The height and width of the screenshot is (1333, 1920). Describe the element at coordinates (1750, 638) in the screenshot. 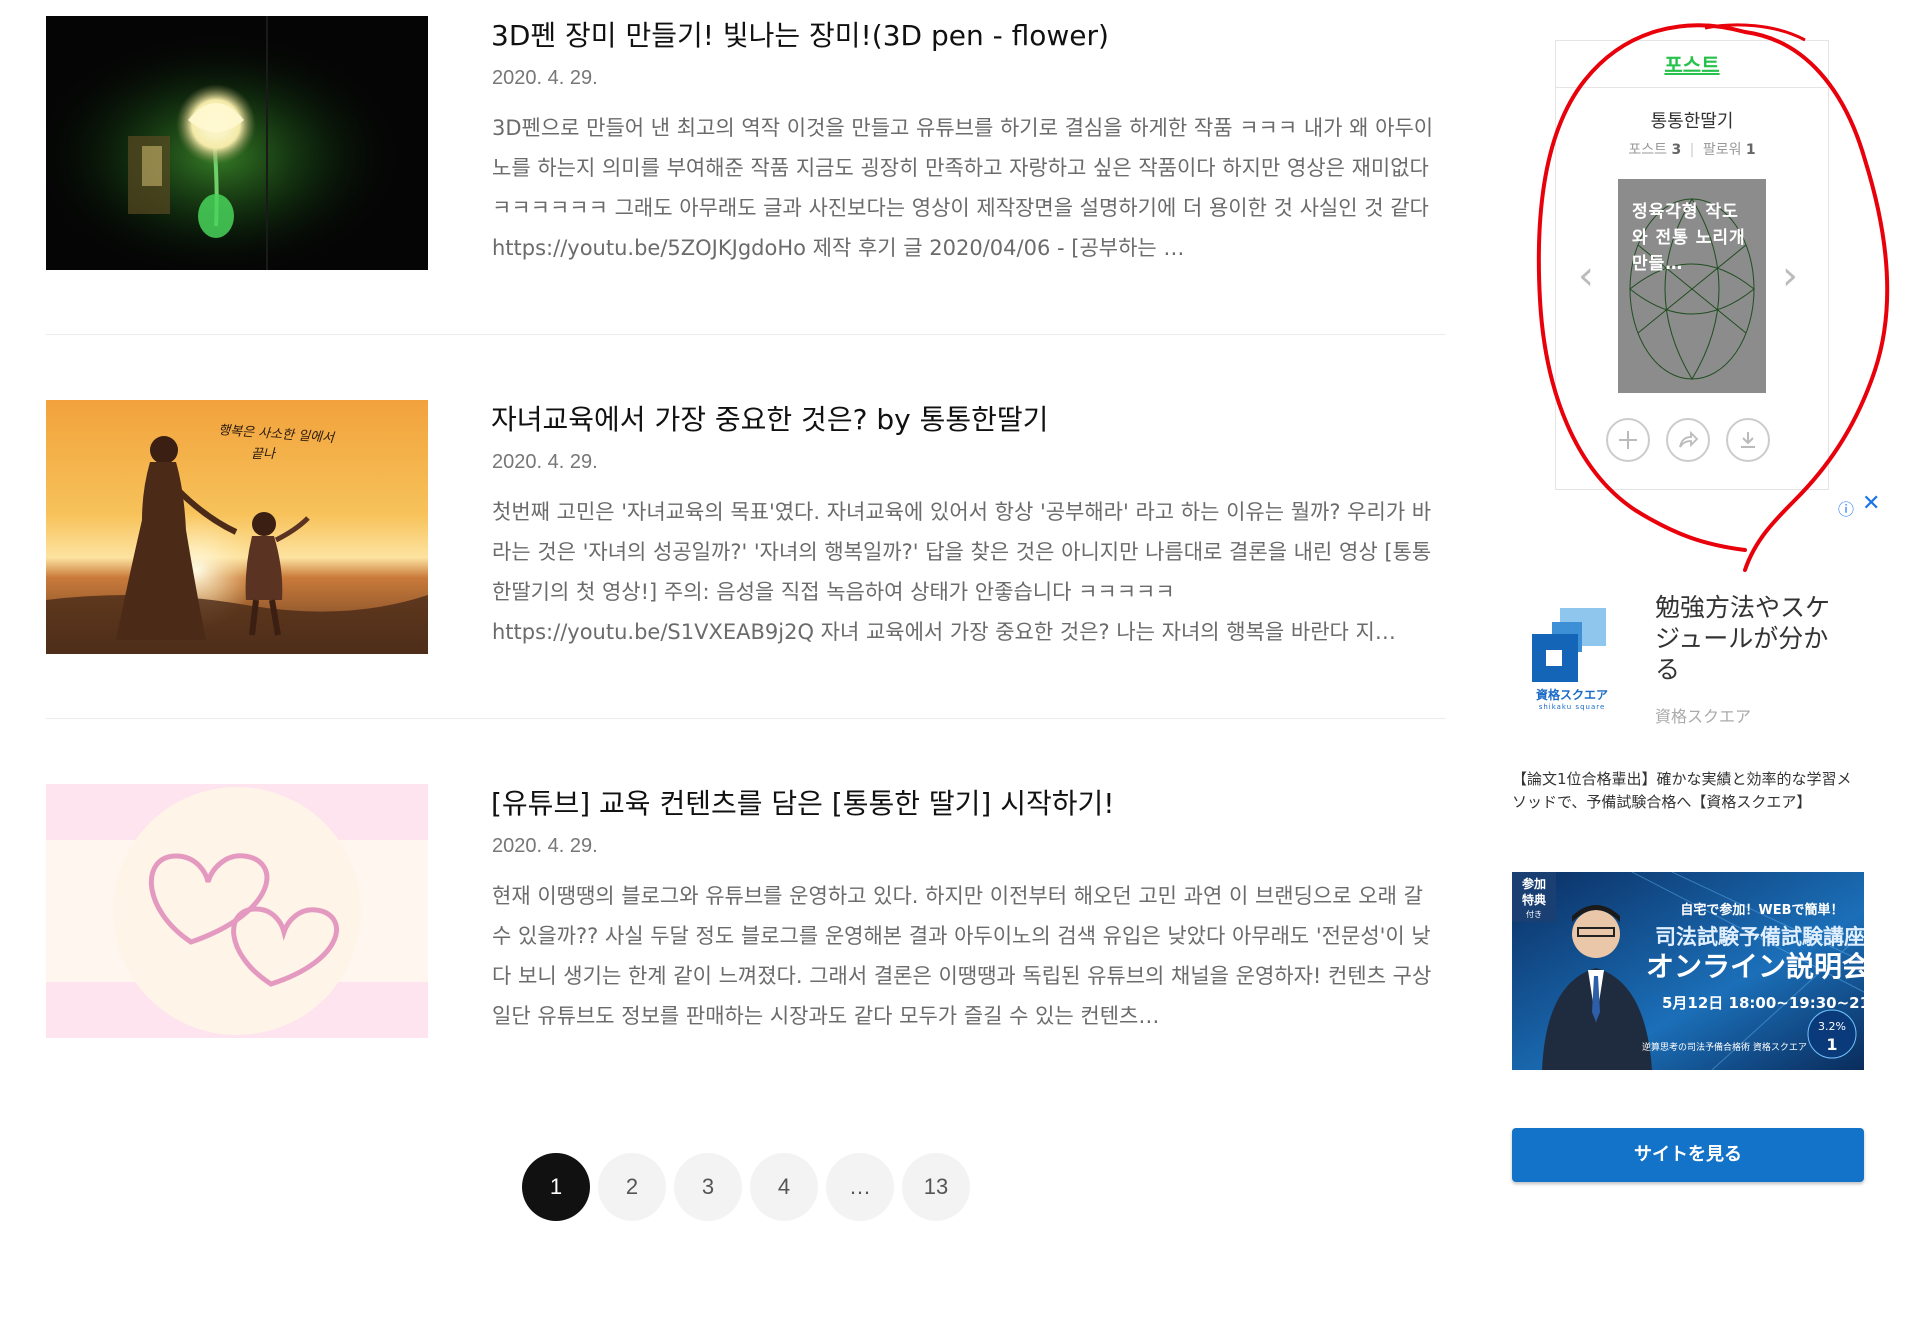

I see `ad-headline: 勉強方法やスケジュールが分かる` at that location.